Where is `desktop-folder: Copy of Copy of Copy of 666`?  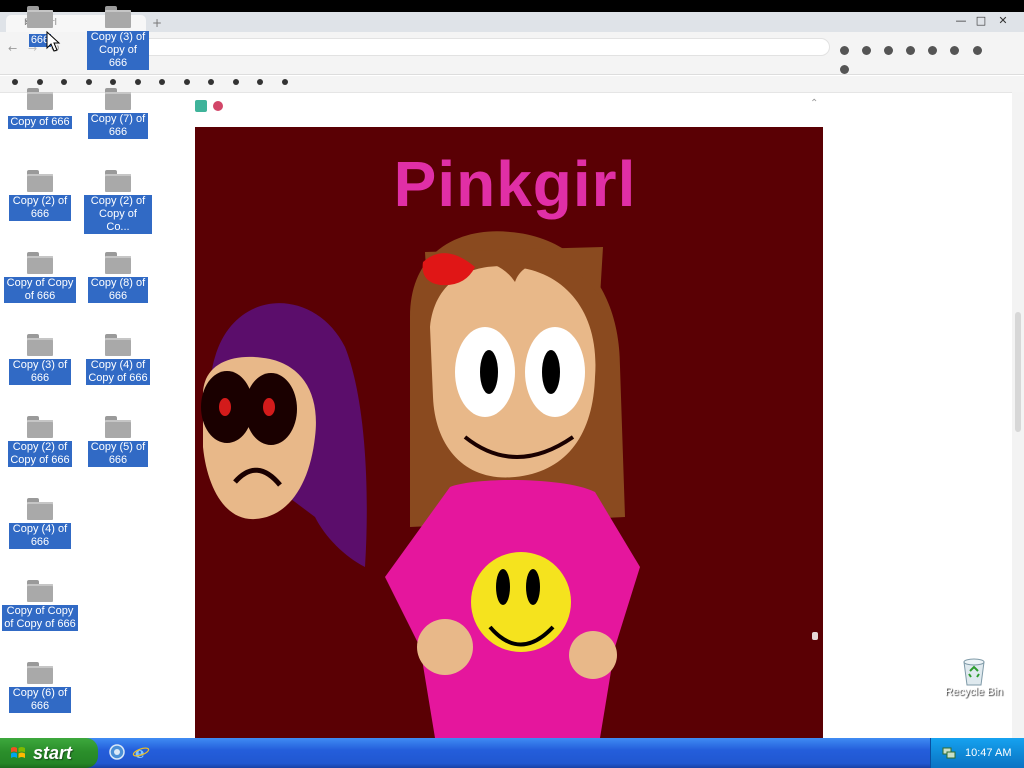
desktop-folder: Copy of Copy of Copy of 666 is located at coordinates (40, 605).